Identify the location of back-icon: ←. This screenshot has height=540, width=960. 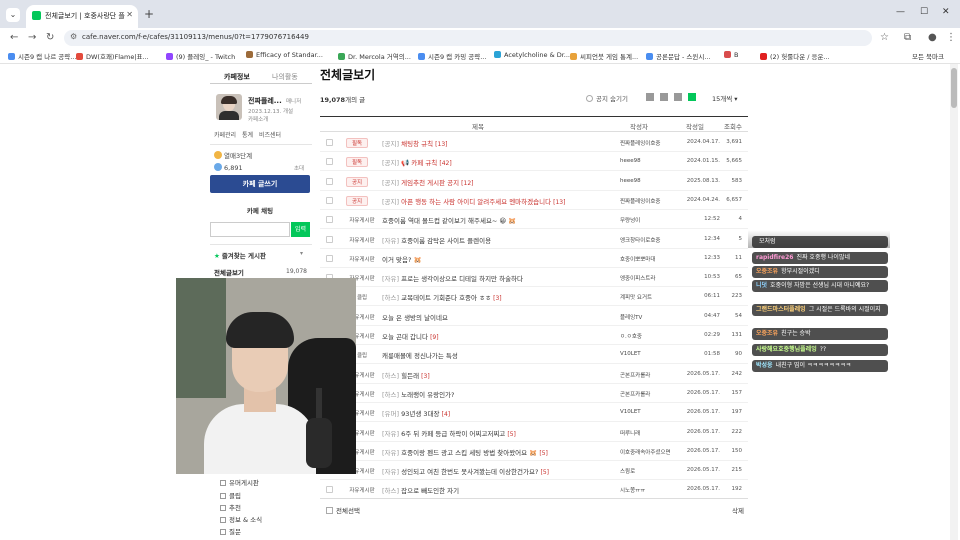
(14, 37).